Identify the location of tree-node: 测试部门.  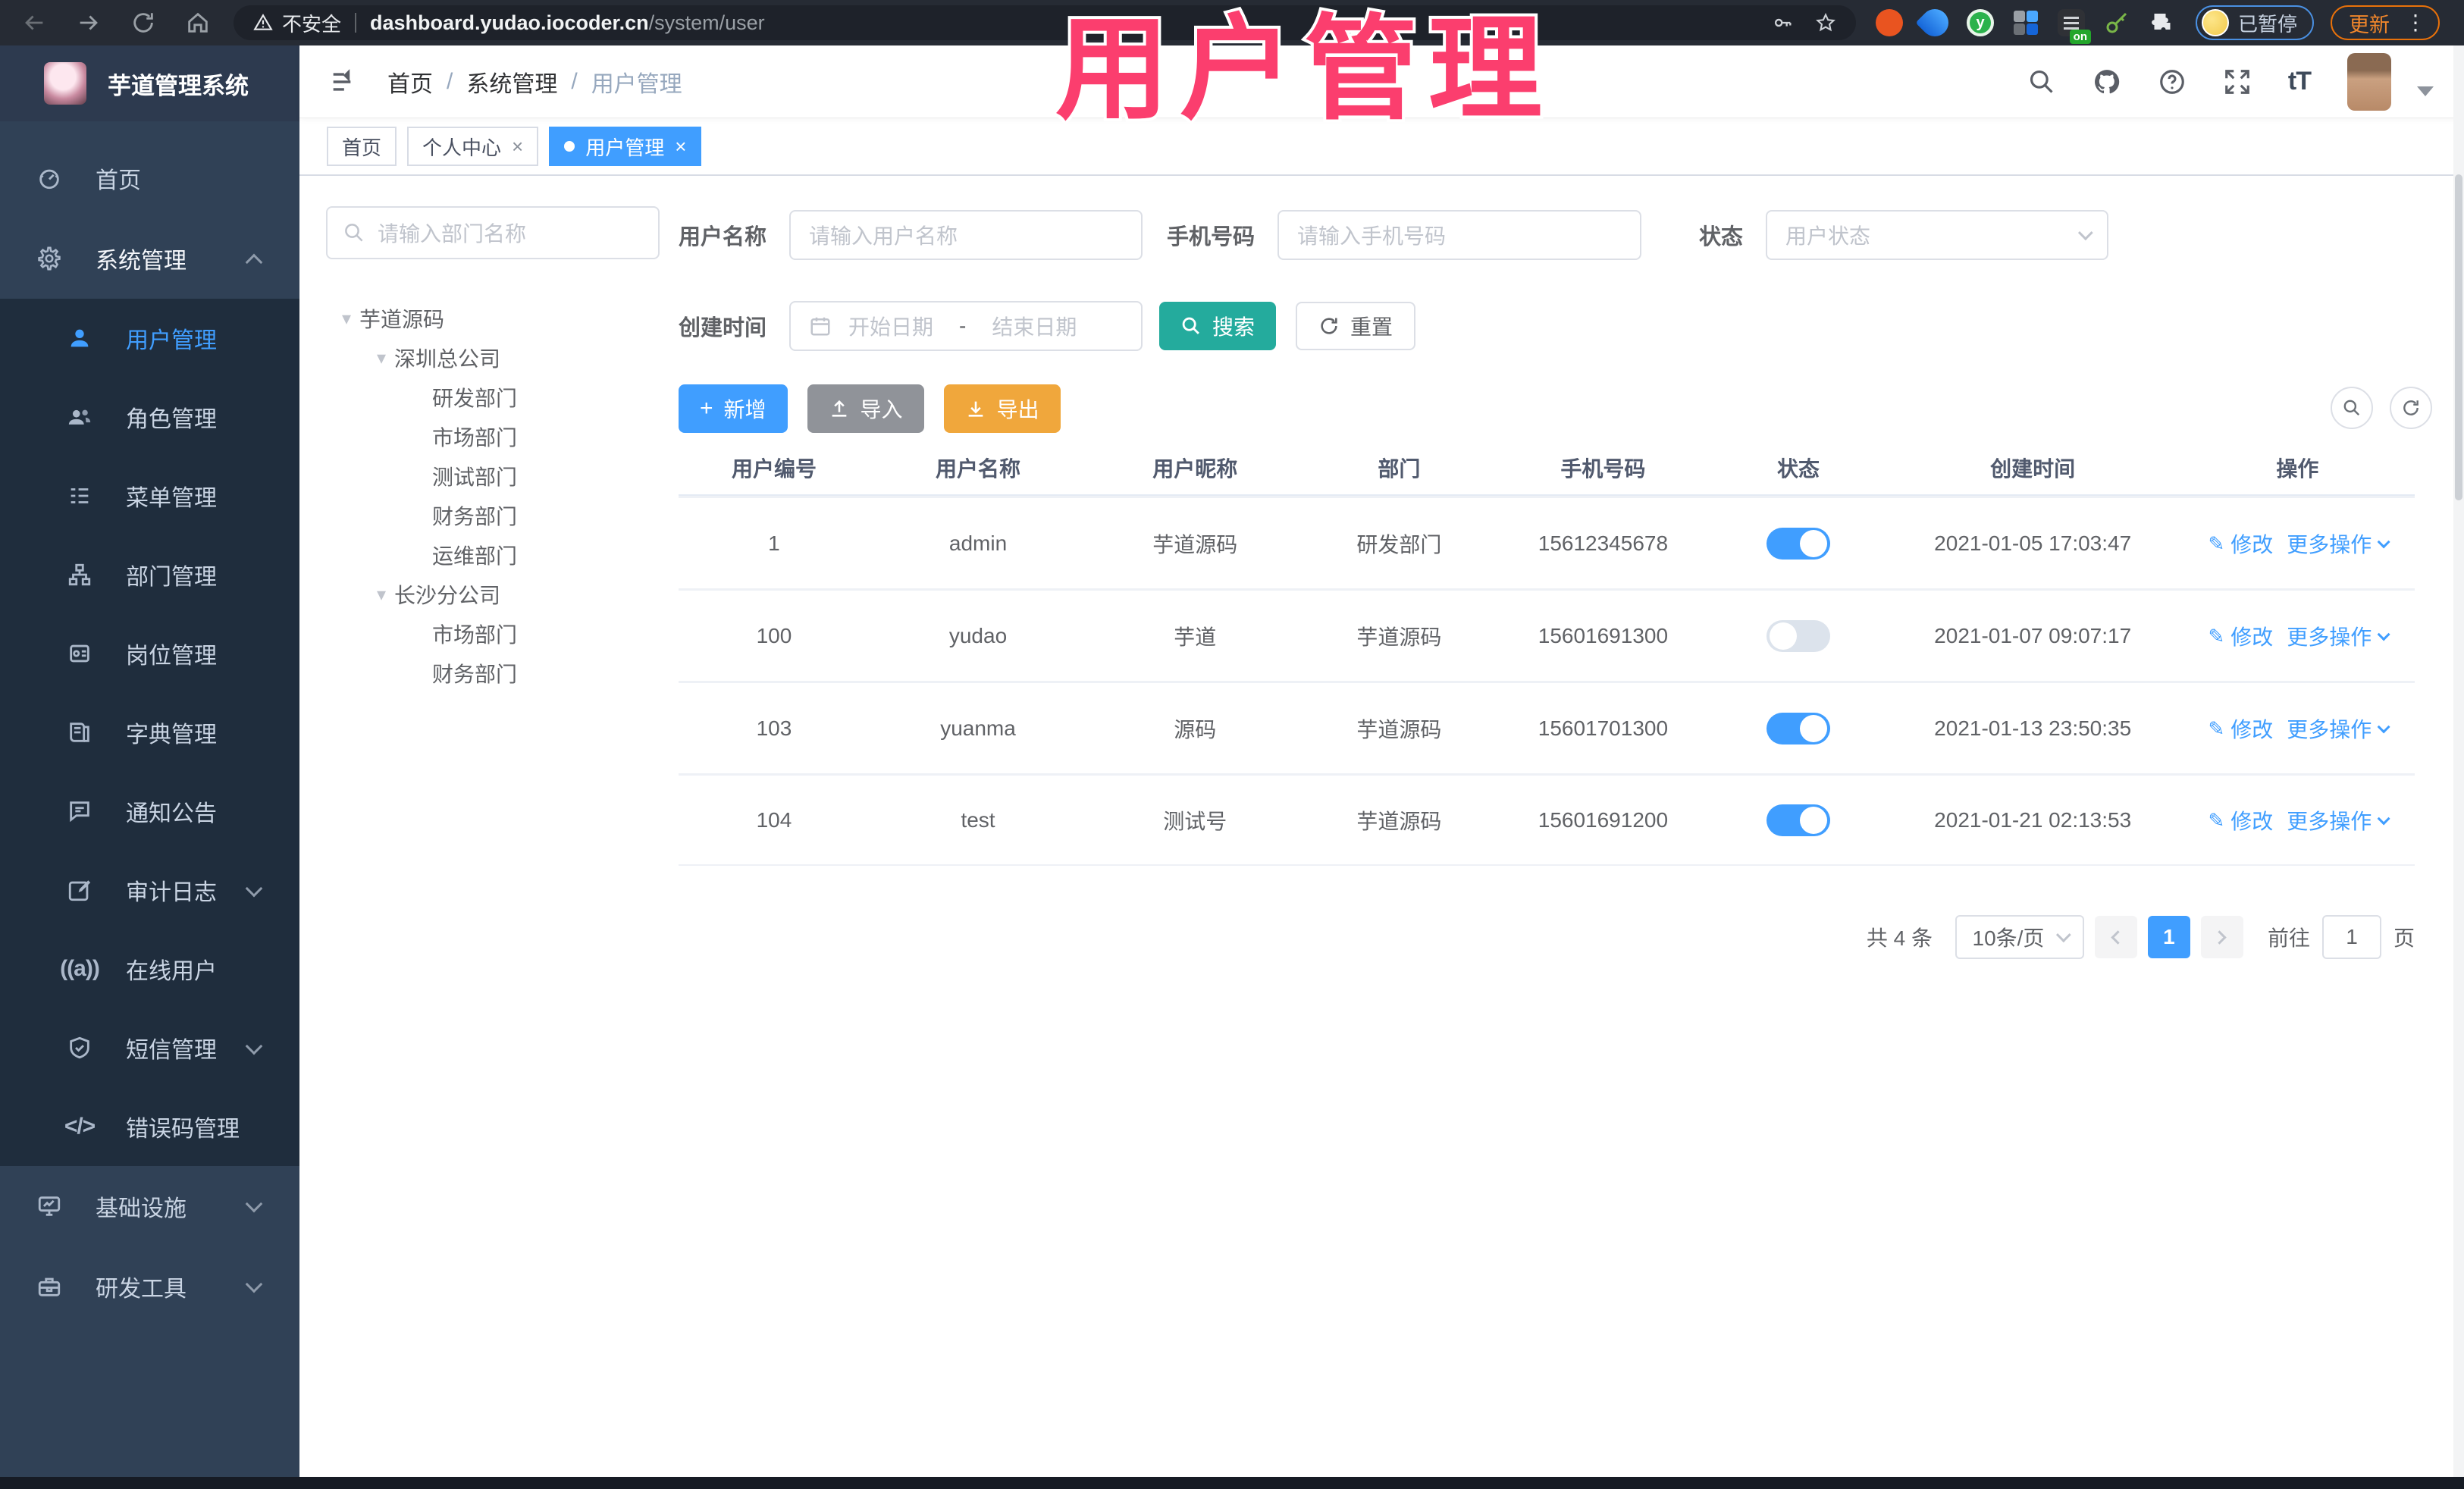
(493, 476).